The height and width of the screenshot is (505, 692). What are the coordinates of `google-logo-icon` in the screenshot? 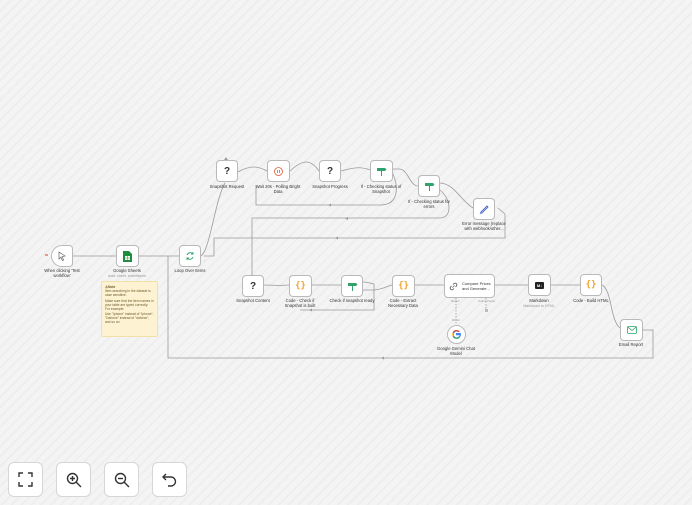 It's located at (456, 334).